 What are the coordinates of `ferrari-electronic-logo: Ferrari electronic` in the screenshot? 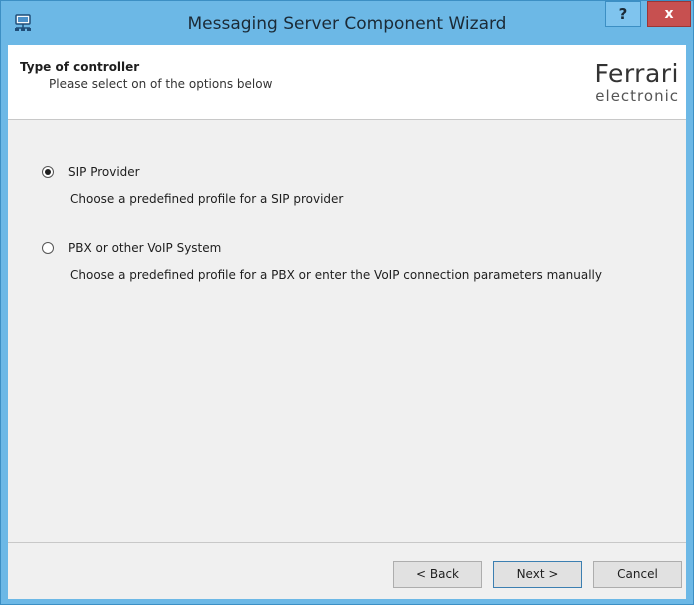 It's located at (623, 82).